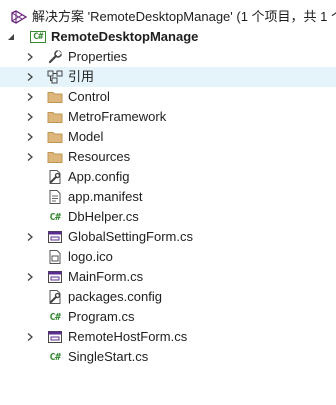  I want to click on solution-label: 解决方案 'RemoteDesktopManage' (1 个项目，共 1 个, so click(184, 16).